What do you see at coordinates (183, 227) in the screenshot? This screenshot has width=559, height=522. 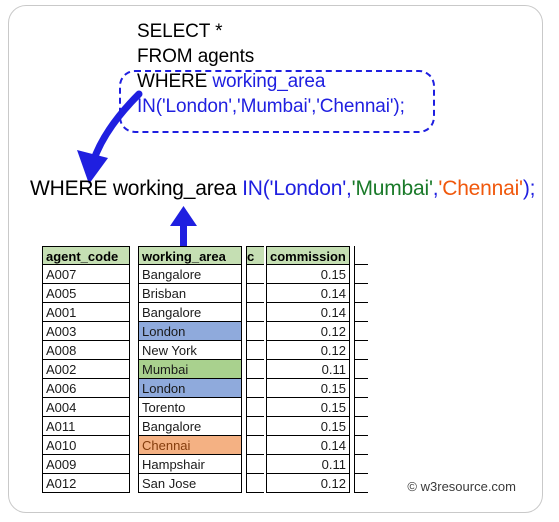 I see `up-arrow-icon` at bounding box center [183, 227].